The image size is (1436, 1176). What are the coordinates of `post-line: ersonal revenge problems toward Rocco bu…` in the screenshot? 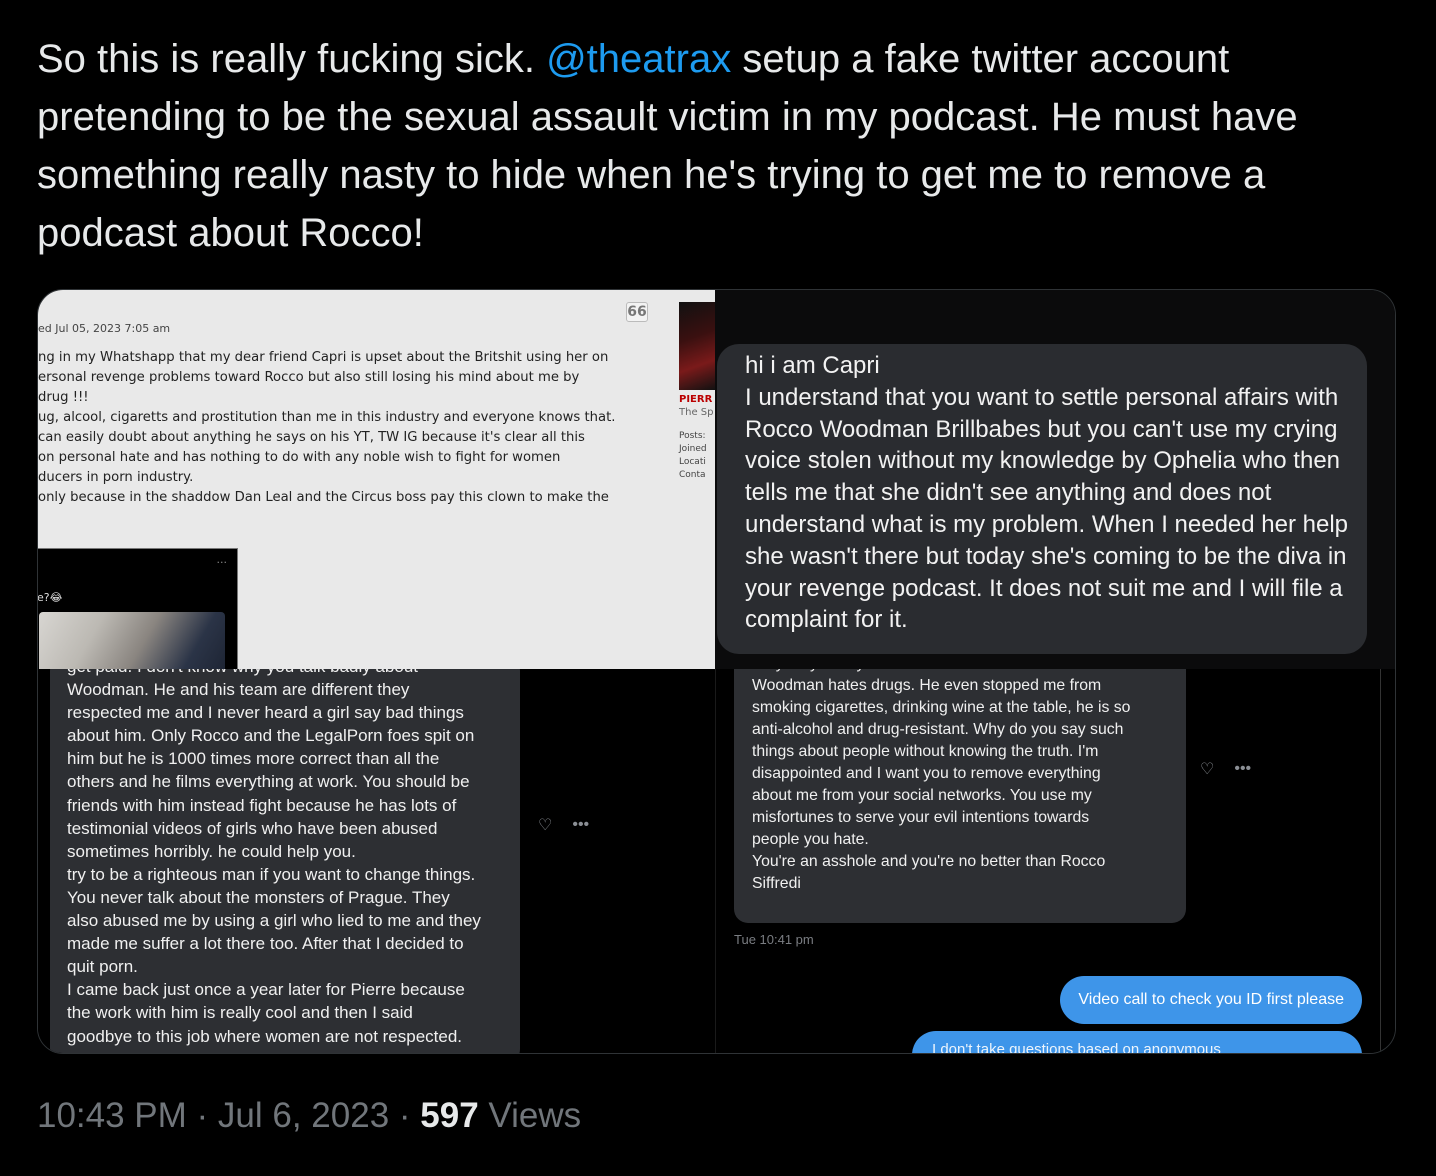 It's located at (309, 377).